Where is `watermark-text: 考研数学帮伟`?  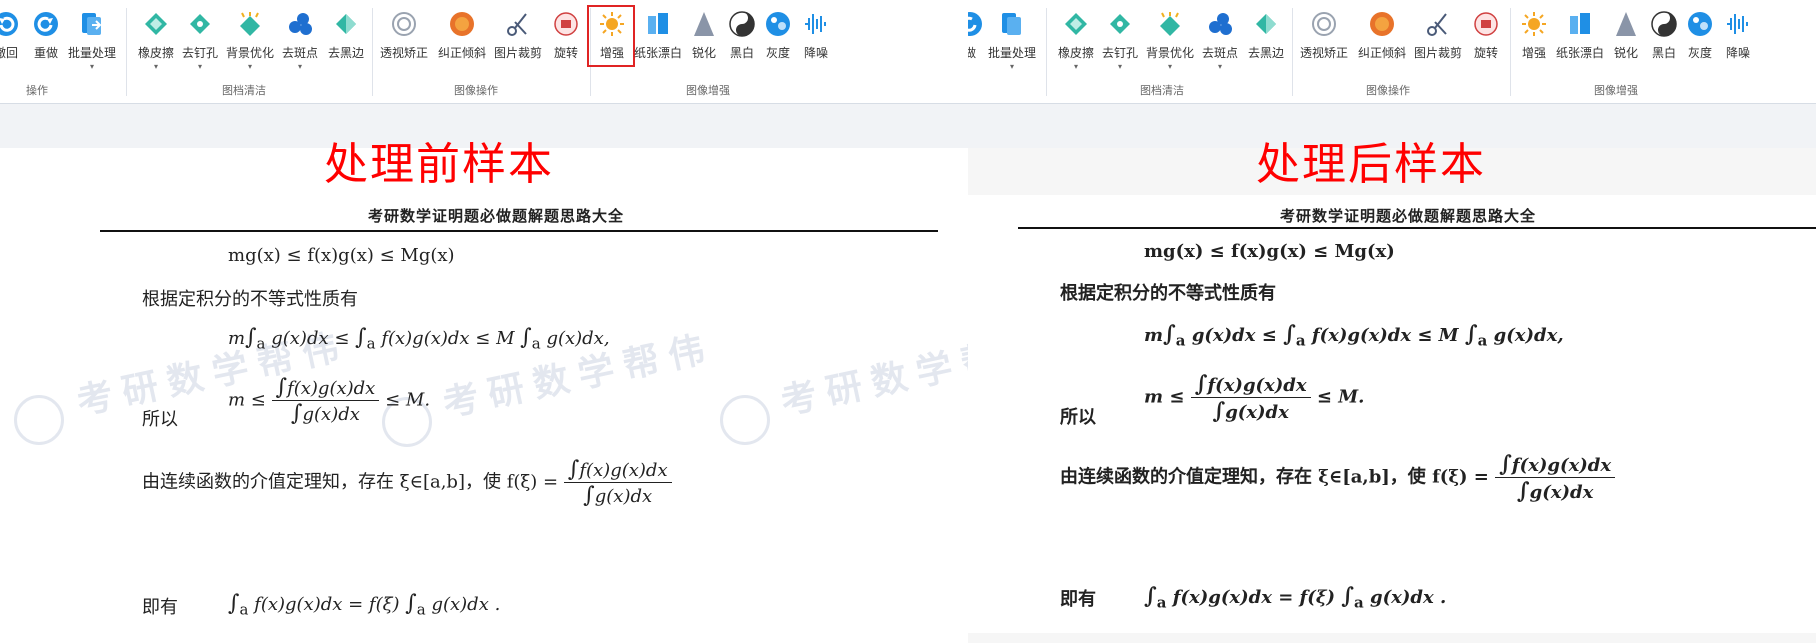
watermark-text: 考研数学帮伟 is located at coordinates (872, 374).